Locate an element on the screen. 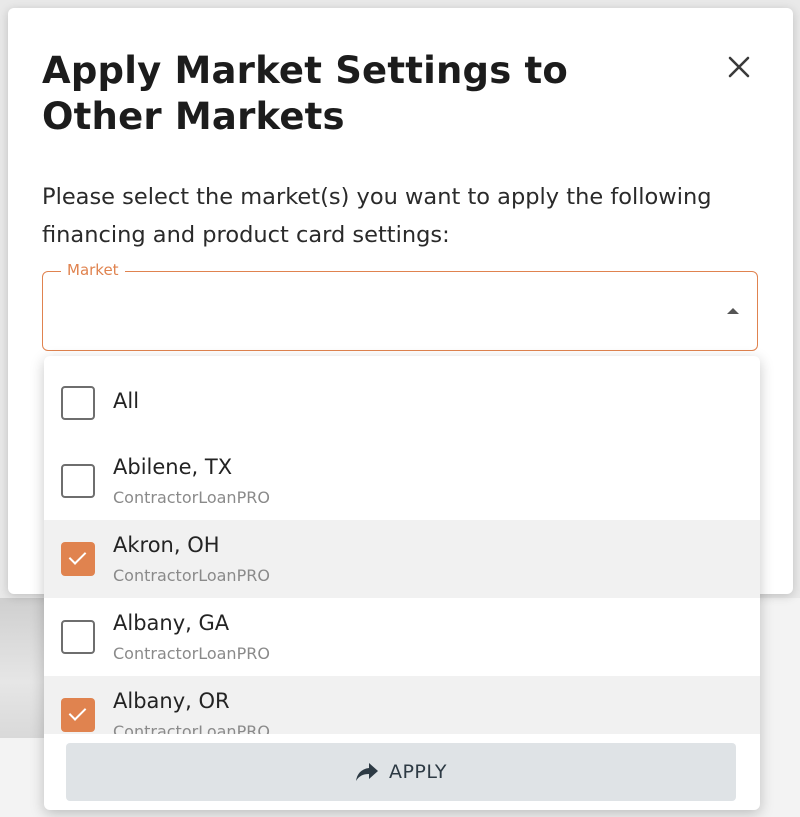  option-name: All is located at coordinates (126, 401).